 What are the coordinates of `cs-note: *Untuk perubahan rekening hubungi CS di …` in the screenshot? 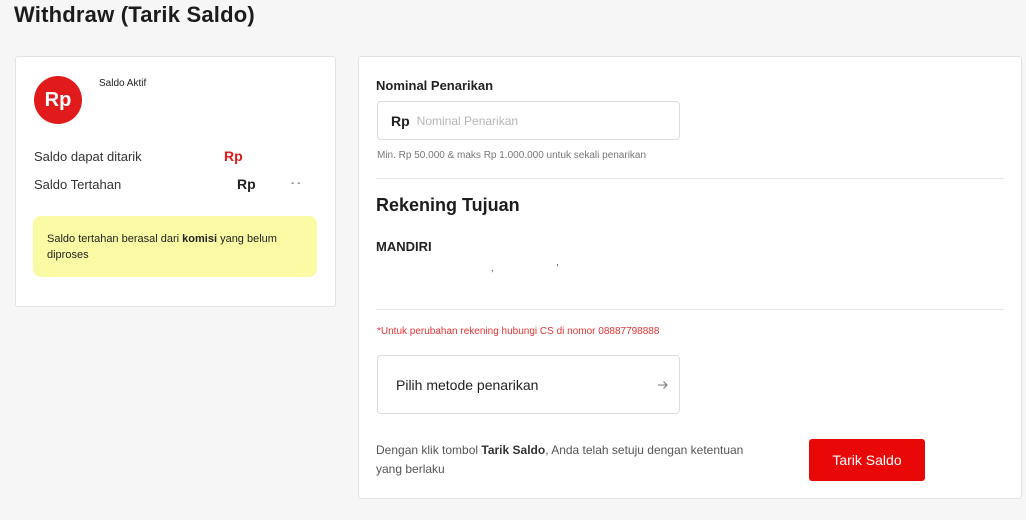 It's located at (518, 331).